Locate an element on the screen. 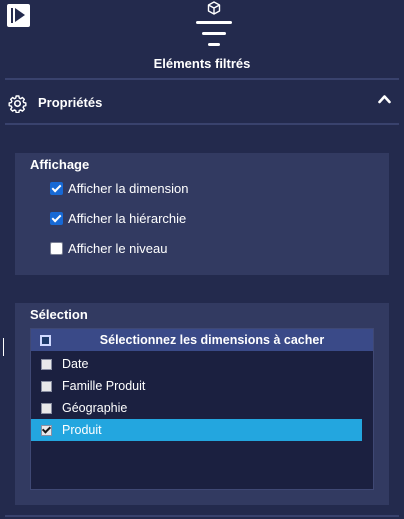 Image resolution: width=404 pixels, height=519 pixels. list-item-label: Famille Produit is located at coordinates (104, 386).